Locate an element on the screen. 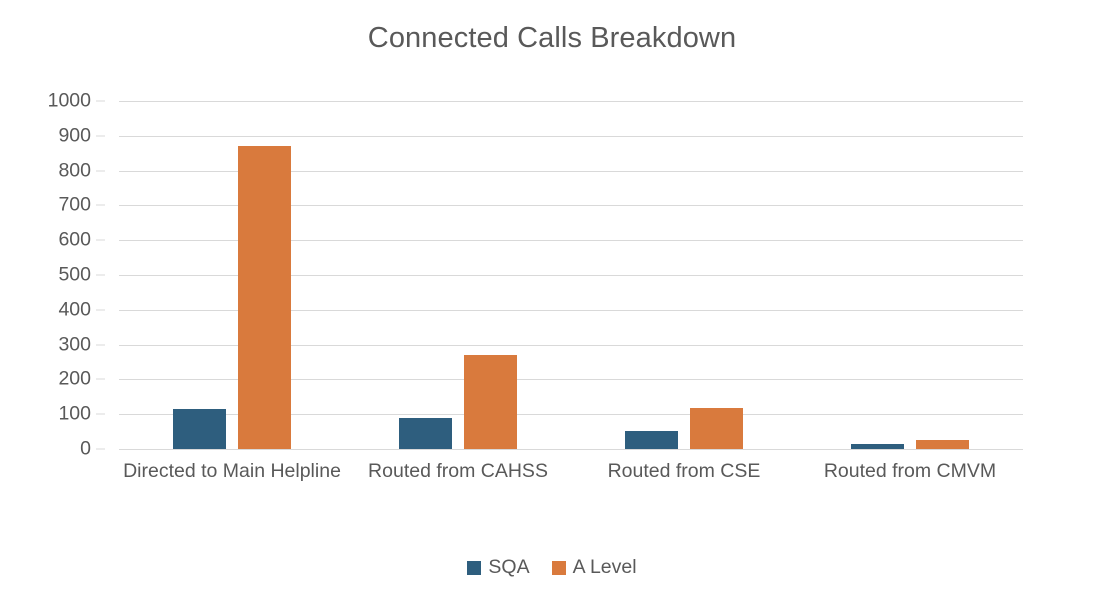 The height and width of the screenshot is (592, 1104). chart-legend: SQA A Level is located at coordinates (552, 567).